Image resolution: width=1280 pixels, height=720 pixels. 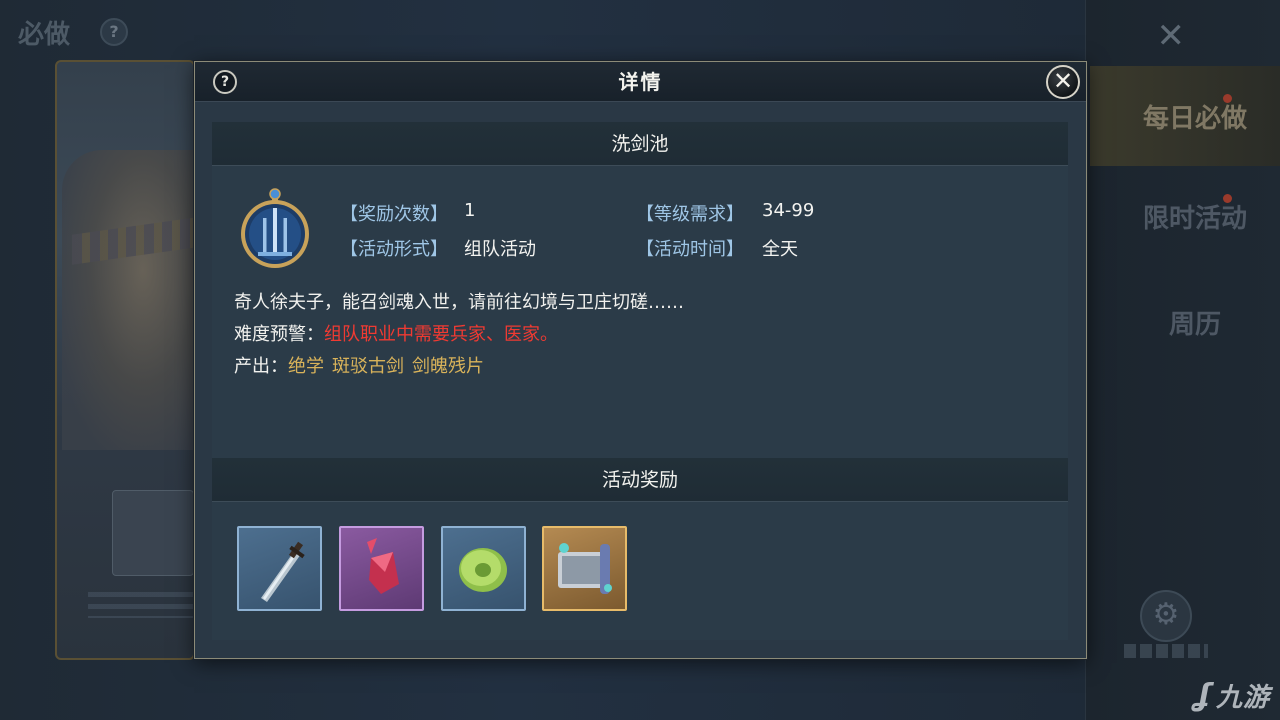 I want to click on activity-name: 洗剑池, so click(x=640, y=144).